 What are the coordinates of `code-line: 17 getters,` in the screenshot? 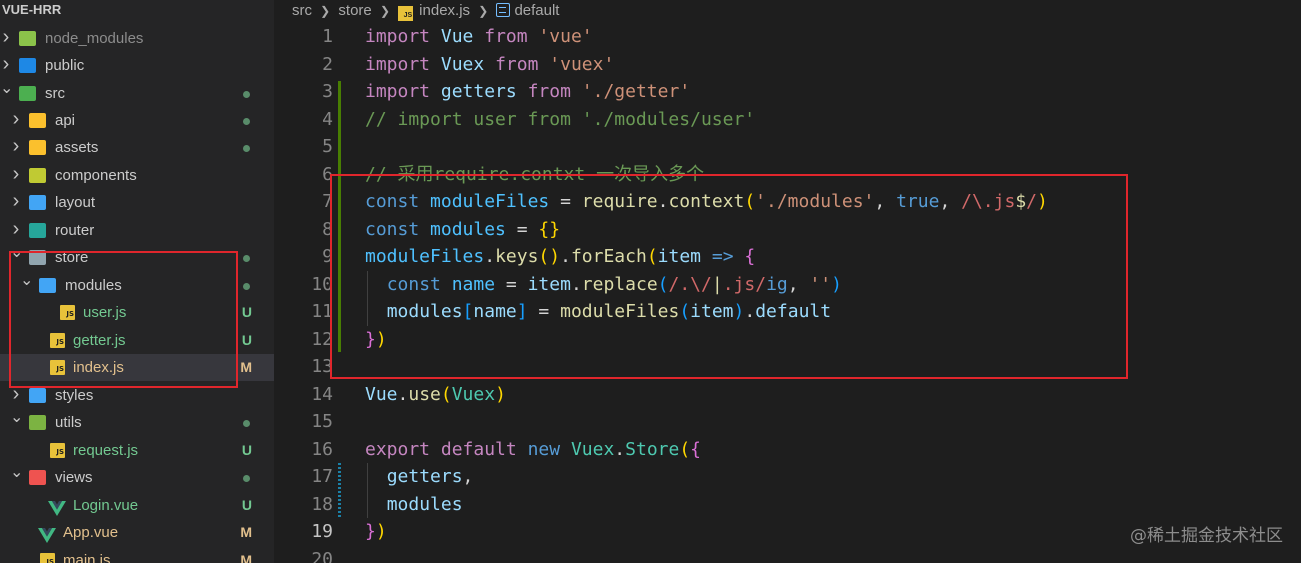 It's located at (787, 477).